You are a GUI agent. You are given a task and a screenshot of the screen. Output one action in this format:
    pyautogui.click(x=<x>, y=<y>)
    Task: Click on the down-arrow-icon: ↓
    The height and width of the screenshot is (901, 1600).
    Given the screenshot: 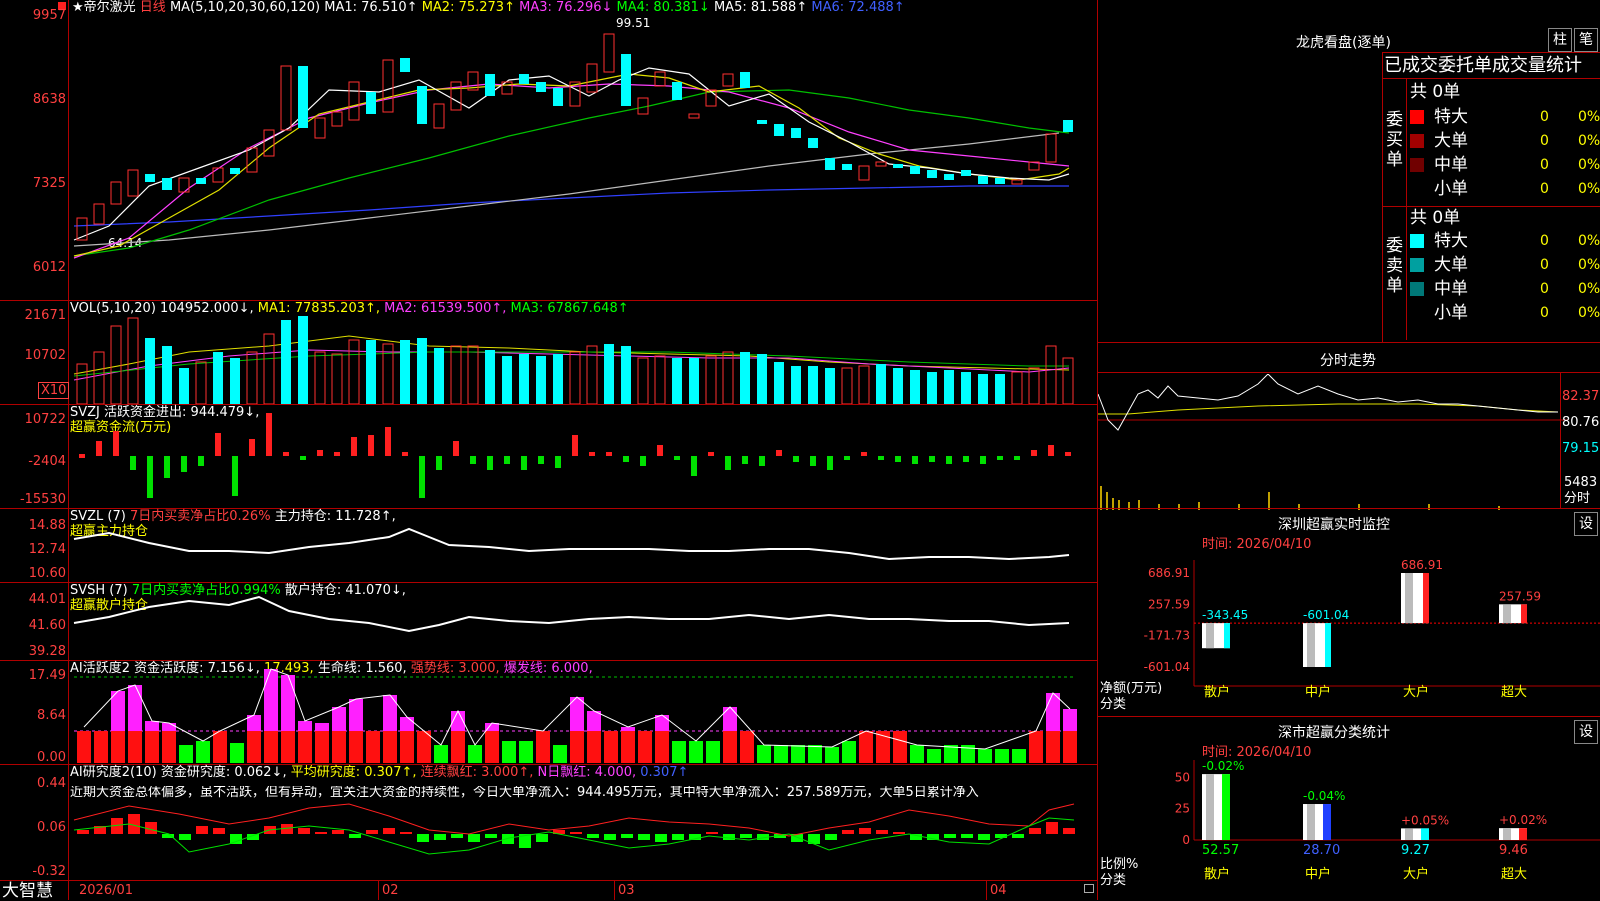 What is the action you would take?
    pyautogui.click(x=908, y=662)
    